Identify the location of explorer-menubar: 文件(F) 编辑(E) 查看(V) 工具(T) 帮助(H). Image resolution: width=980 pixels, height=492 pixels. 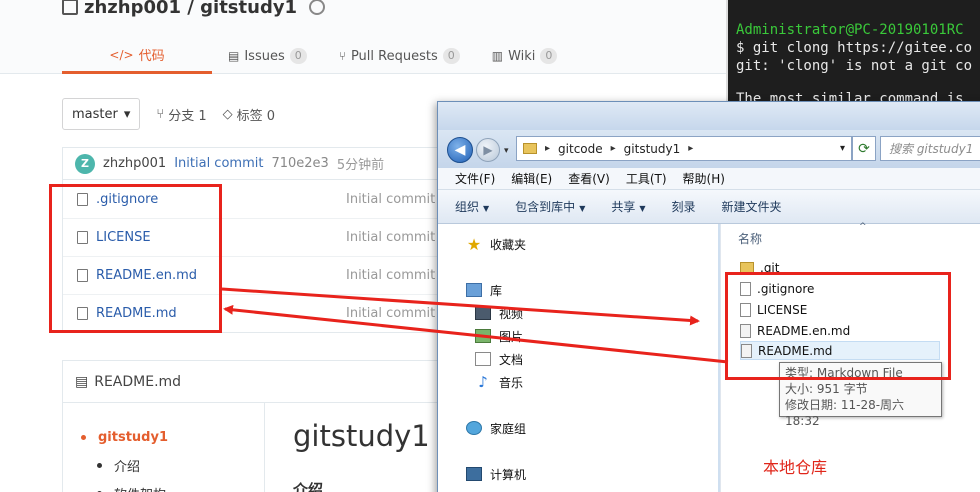
(709, 179).